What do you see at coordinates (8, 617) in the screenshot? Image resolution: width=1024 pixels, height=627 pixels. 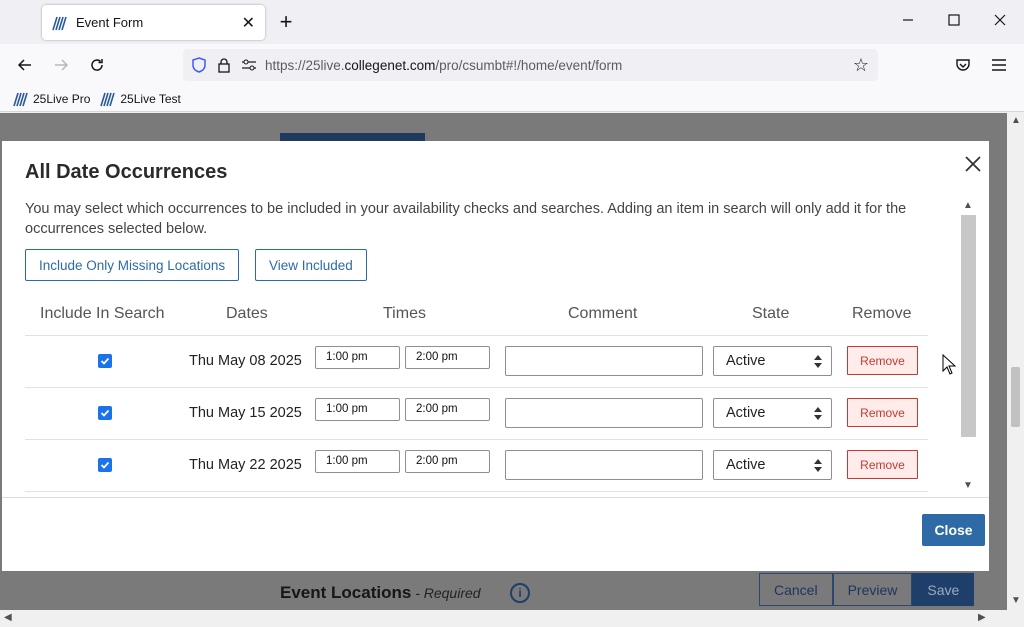 I see `scroll-left-icon: ◀` at bounding box center [8, 617].